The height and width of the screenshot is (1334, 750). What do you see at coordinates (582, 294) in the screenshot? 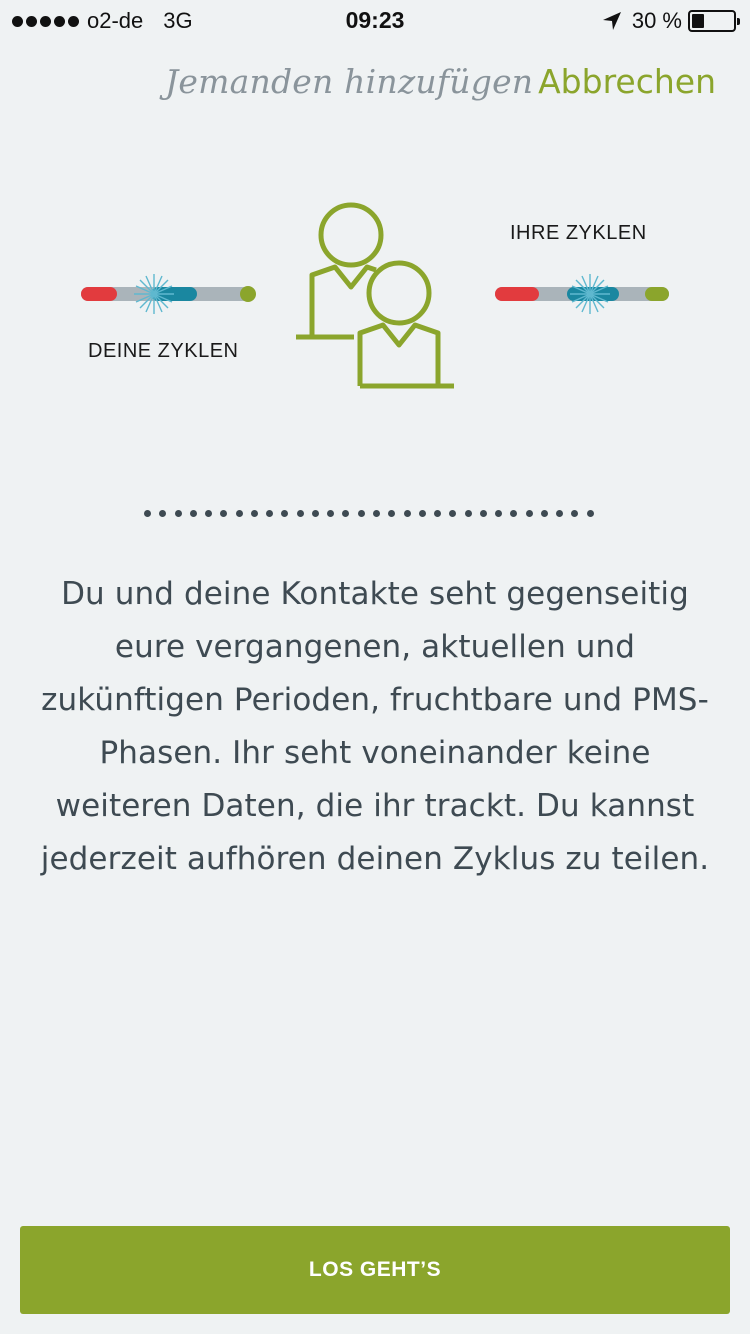
I see `right-cycle-bar-icon` at bounding box center [582, 294].